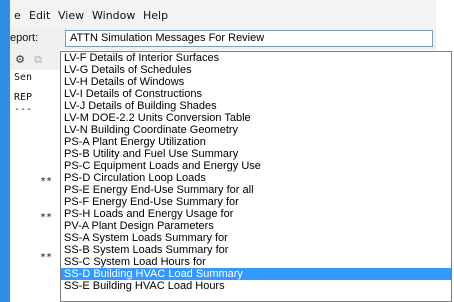 This screenshot has width=454, height=302. What do you see at coordinates (256, 82) in the screenshot?
I see `dropdown-option: LV-H Details of Windows` at bounding box center [256, 82].